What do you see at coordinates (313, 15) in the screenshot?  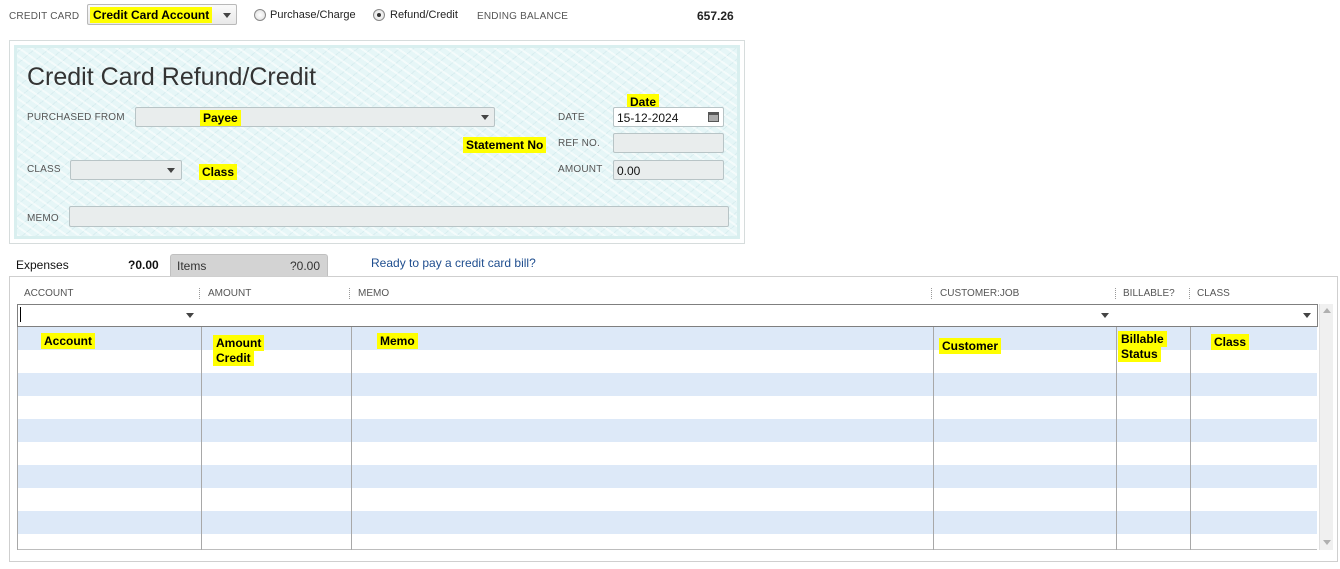 I see `radio-purchase-charge-label: Purchase/Charge` at bounding box center [313, 15].